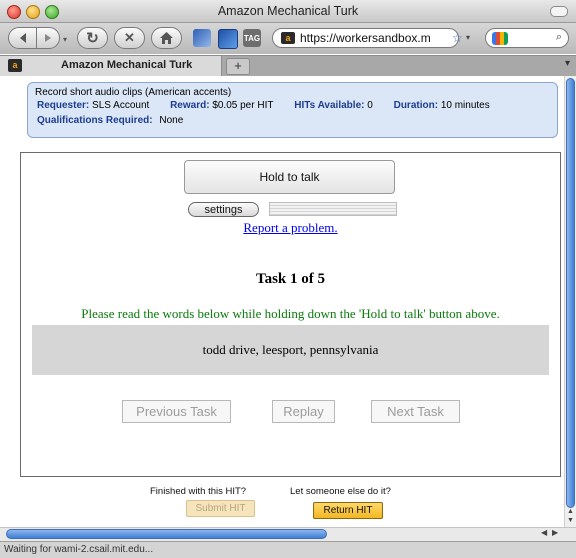 This screenshot has width=576, height=558. Describe the element at coordinates (176, 411) in the screenshot. I see `previous-task-button: Previous Task` at that location.